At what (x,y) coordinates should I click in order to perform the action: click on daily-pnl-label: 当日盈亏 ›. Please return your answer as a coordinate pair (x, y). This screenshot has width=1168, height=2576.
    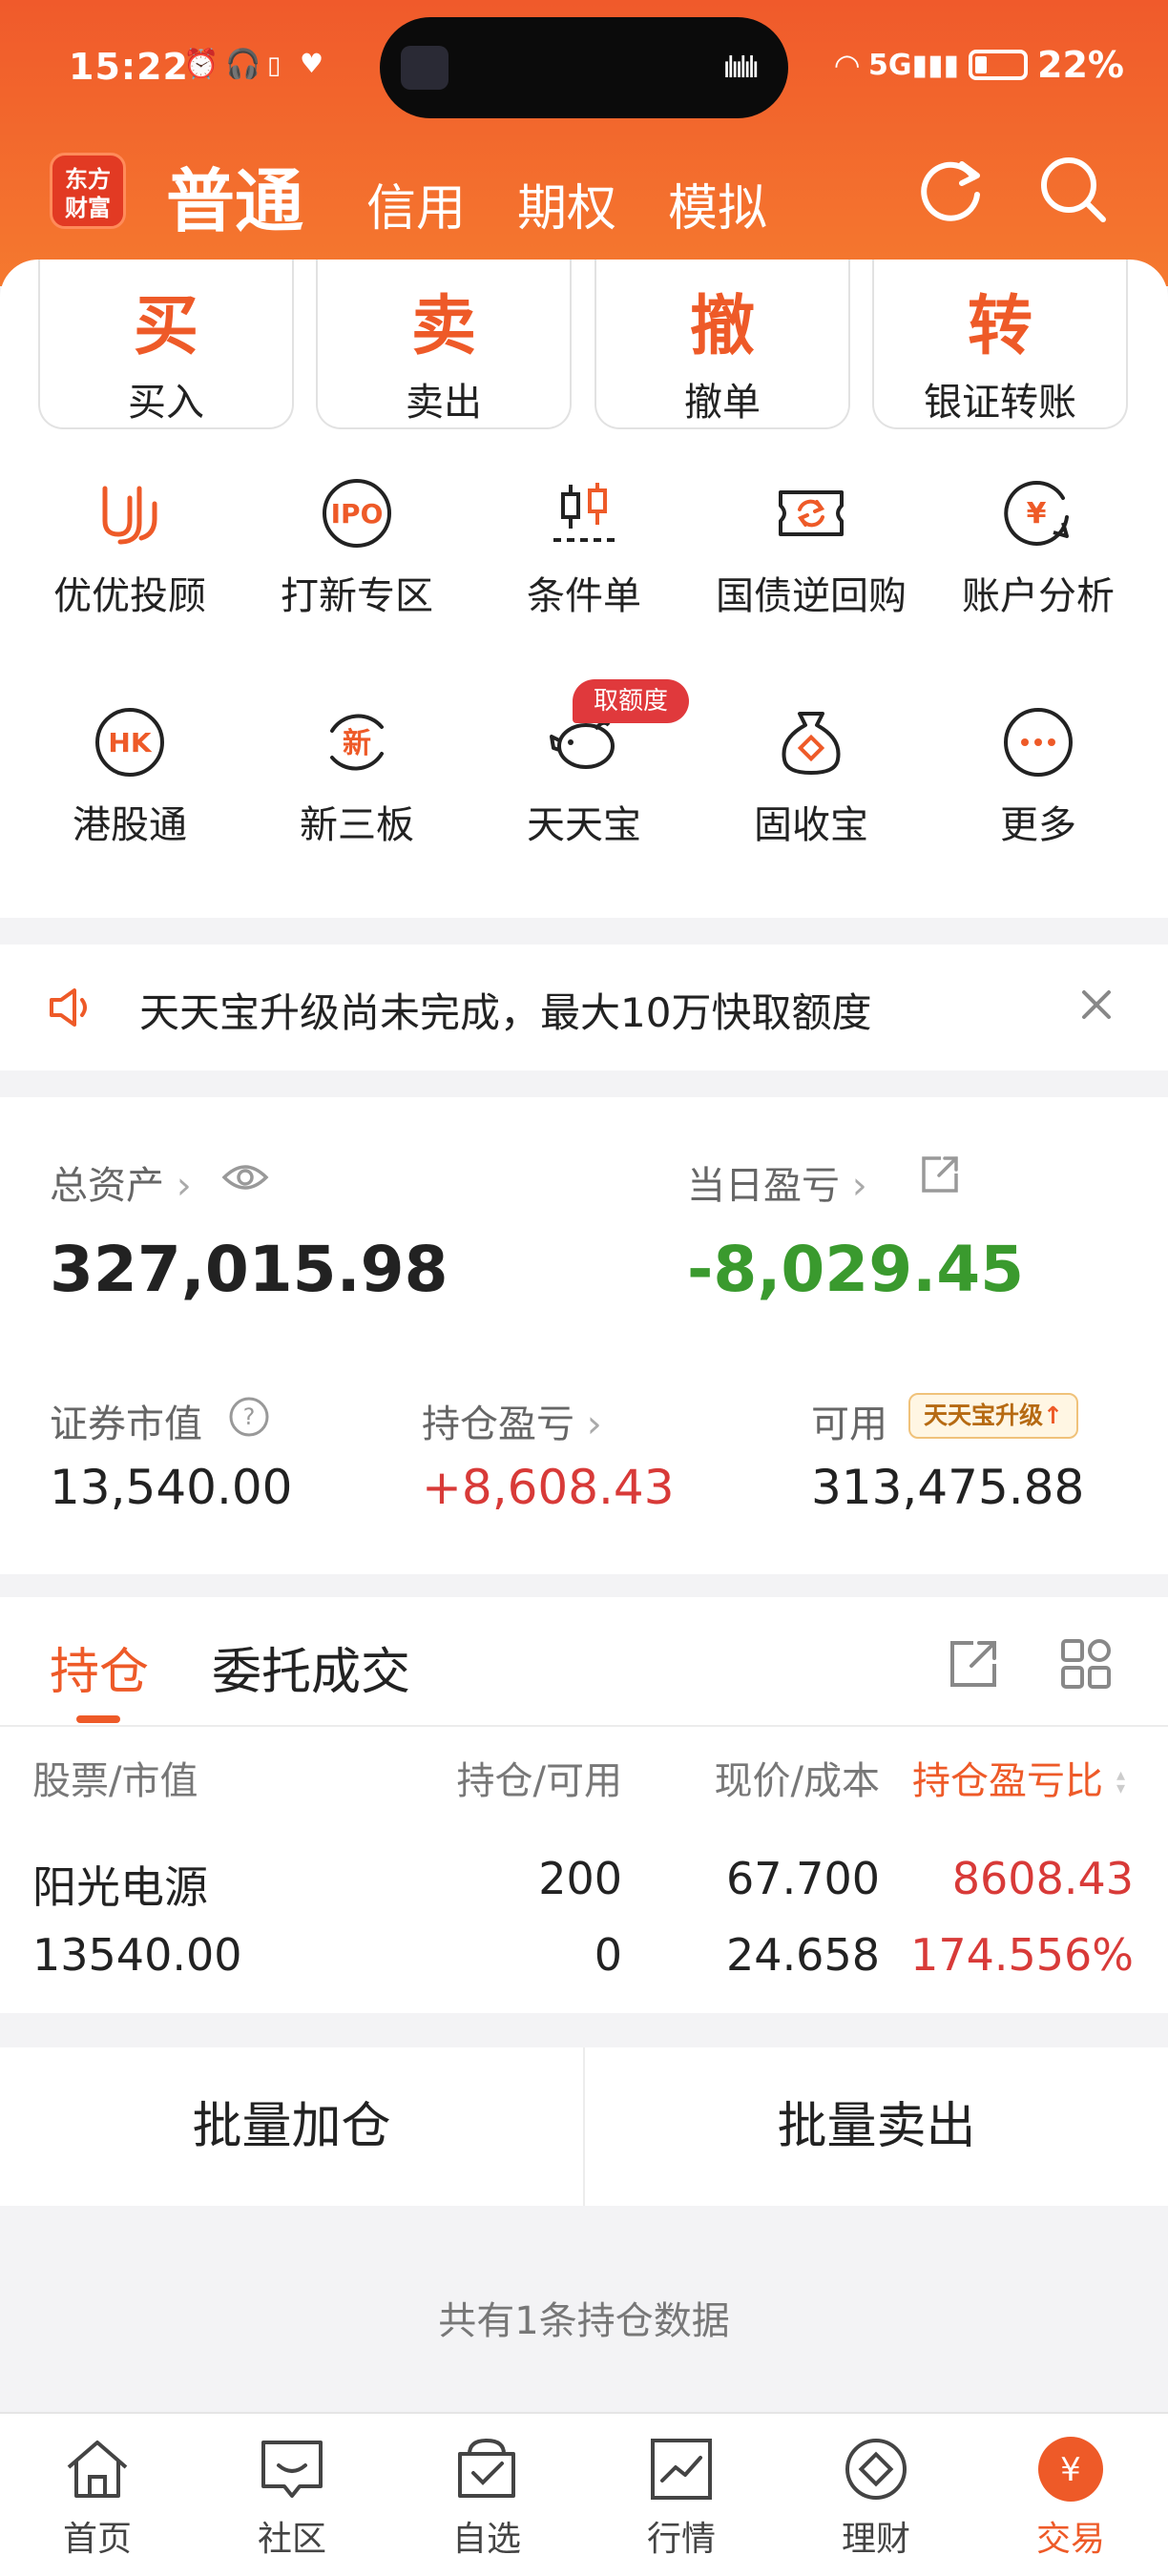
    Looking at the image, I should click on (777, 1182).